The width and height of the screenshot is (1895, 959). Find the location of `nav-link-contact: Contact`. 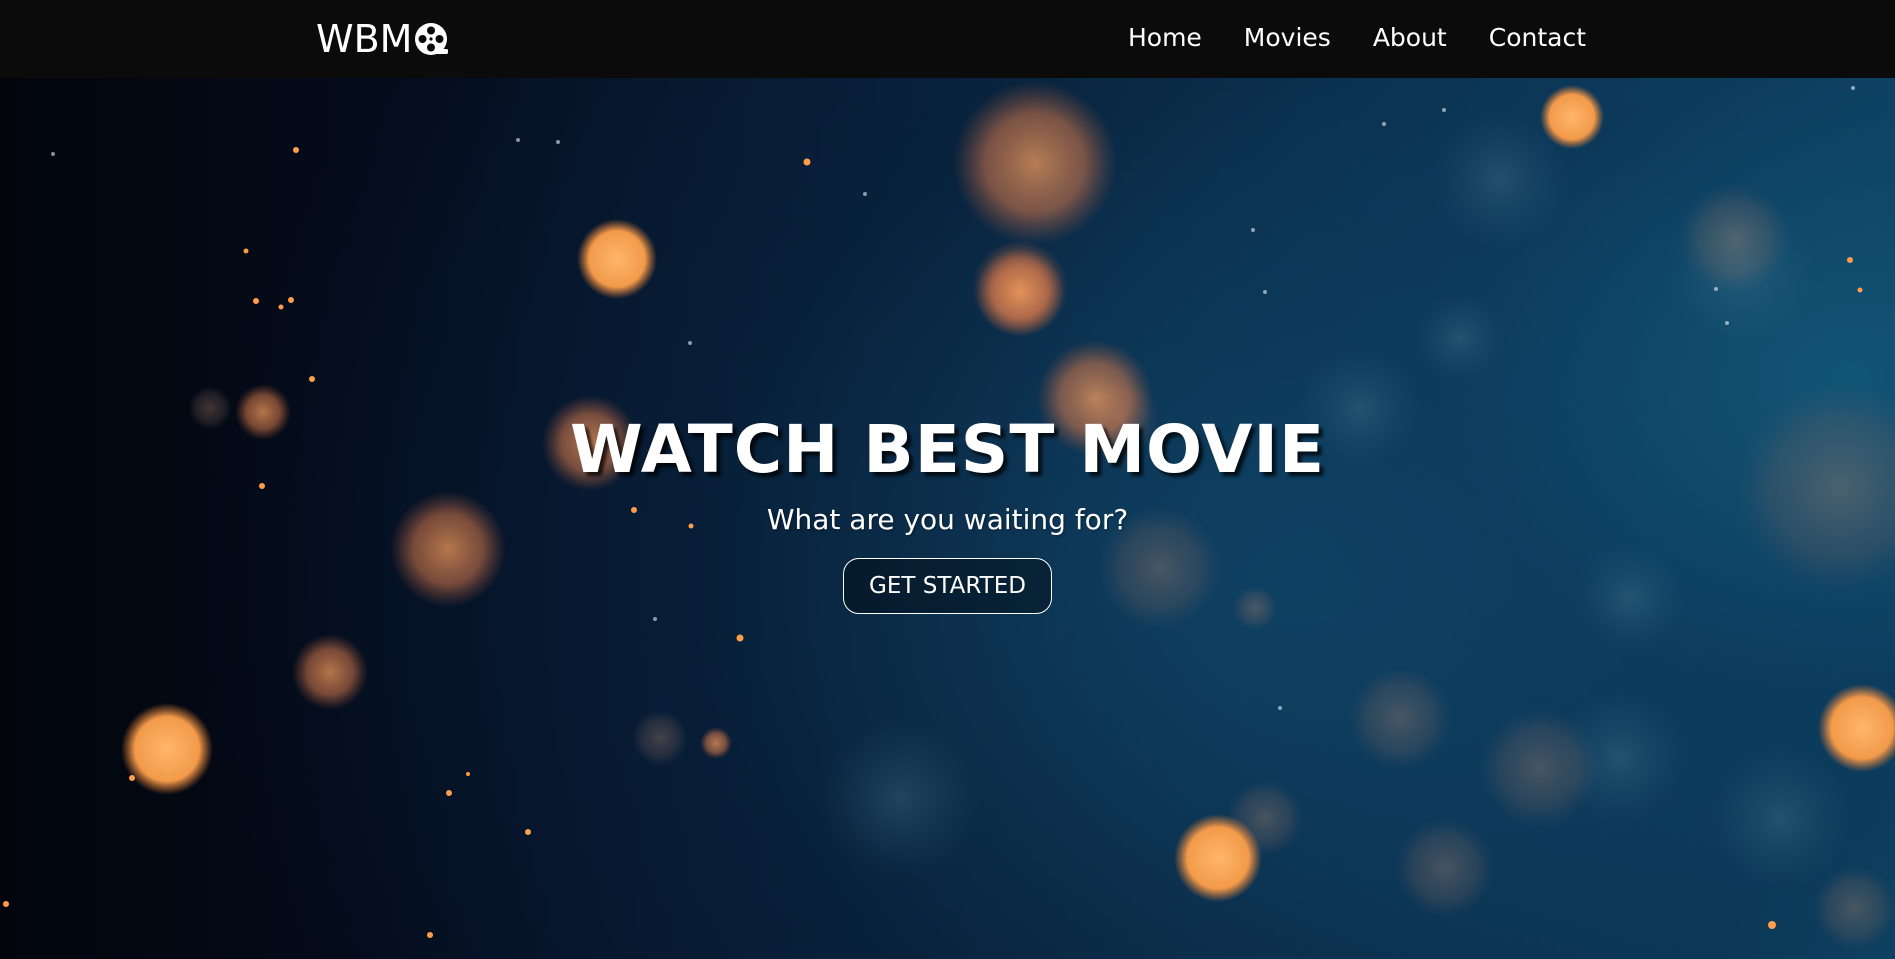

nav-link-contact: Contact is located at coordinates (1537, 38).